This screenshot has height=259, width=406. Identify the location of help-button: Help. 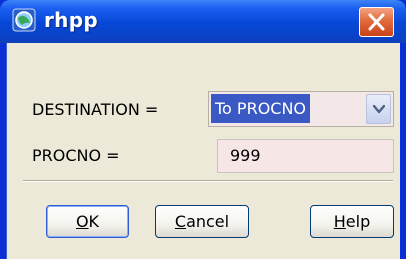
(352, 221).